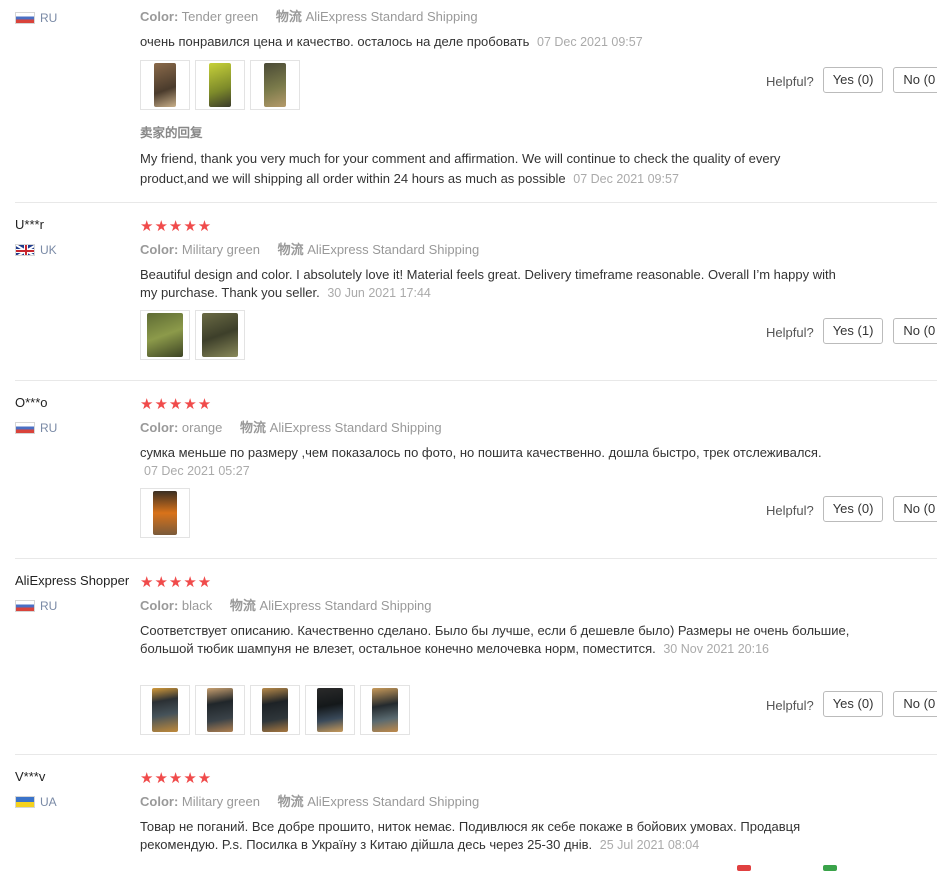  I want to click on ukraine-flag-icon, so click(25, 802).